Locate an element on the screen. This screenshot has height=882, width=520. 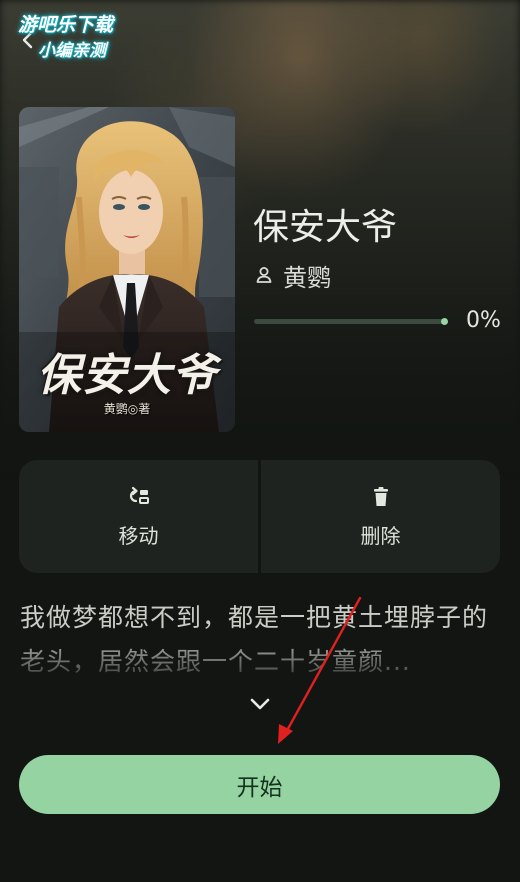
watermark-line1: 游吧乐下载 is located at coordinates (66, 25).